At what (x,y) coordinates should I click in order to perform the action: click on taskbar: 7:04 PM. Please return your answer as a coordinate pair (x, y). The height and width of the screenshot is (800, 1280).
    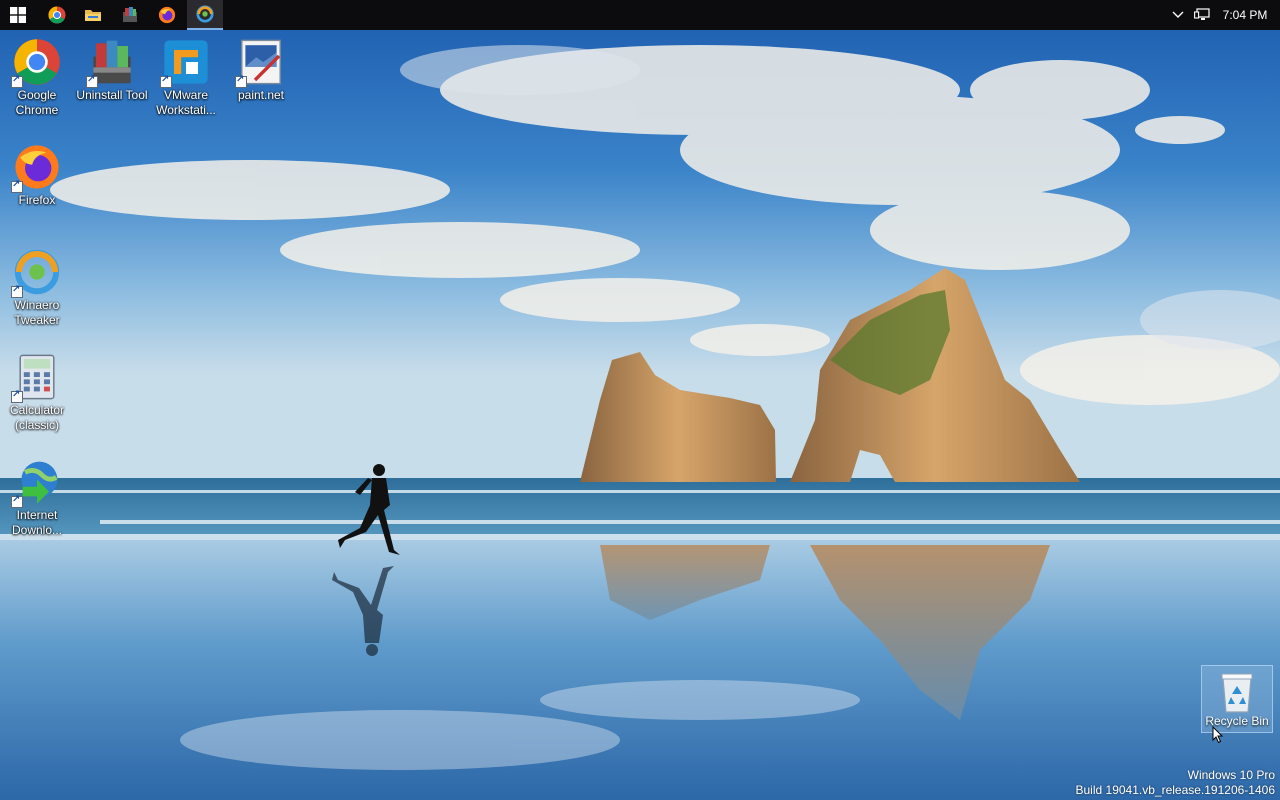
    Looking at the image, I should click on (640, 15).